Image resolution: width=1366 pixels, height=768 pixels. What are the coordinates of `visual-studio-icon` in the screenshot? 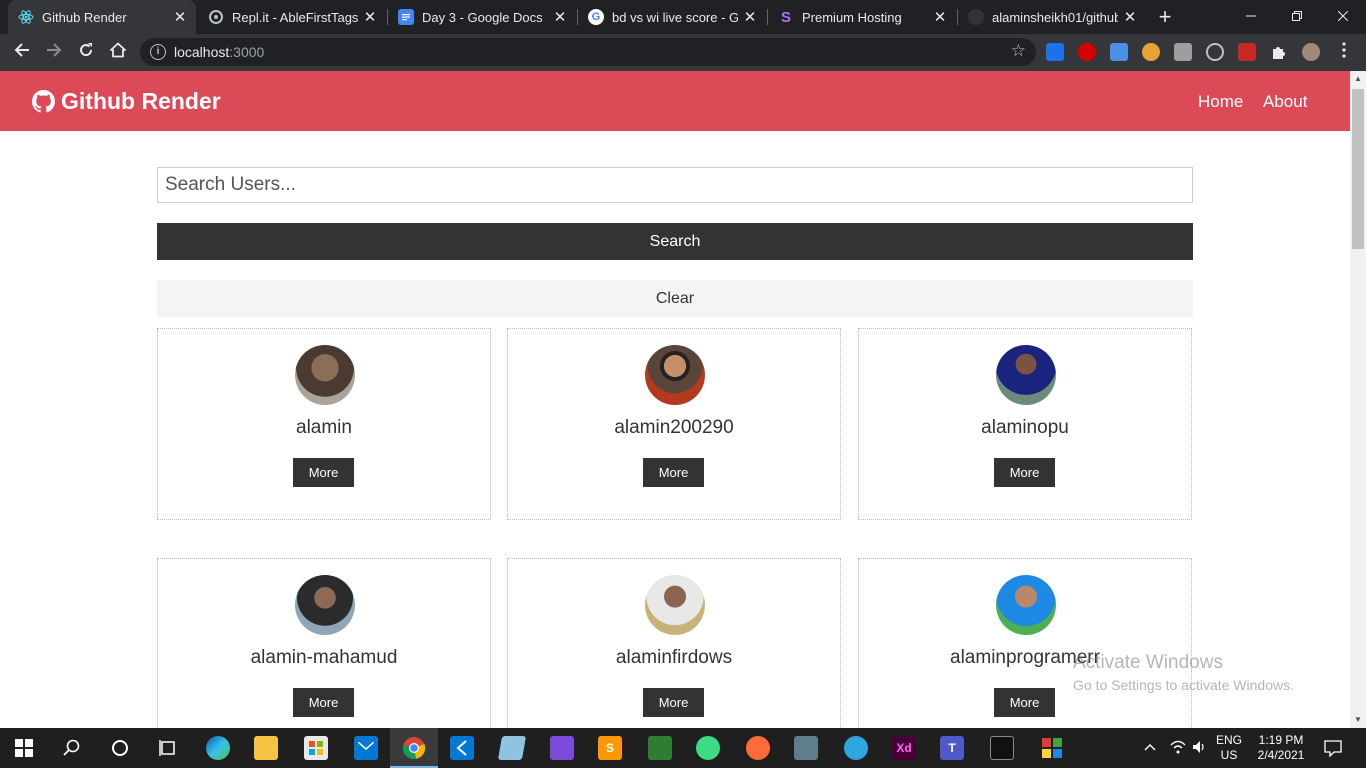 It's located at (562, 748).